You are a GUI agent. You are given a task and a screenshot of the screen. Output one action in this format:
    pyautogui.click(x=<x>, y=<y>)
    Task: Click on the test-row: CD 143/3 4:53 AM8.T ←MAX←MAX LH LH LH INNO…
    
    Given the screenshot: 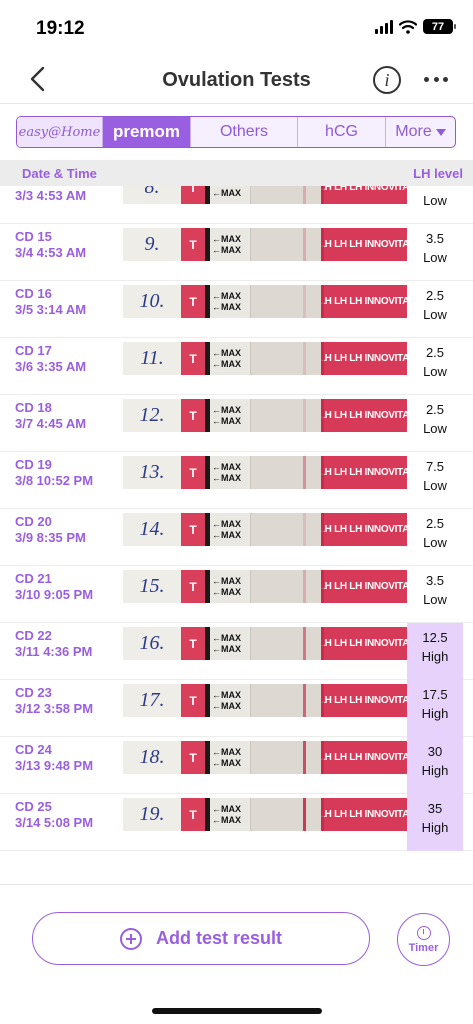 What is the action you would take?
    pyautogui.click(x=236, y=205)
    